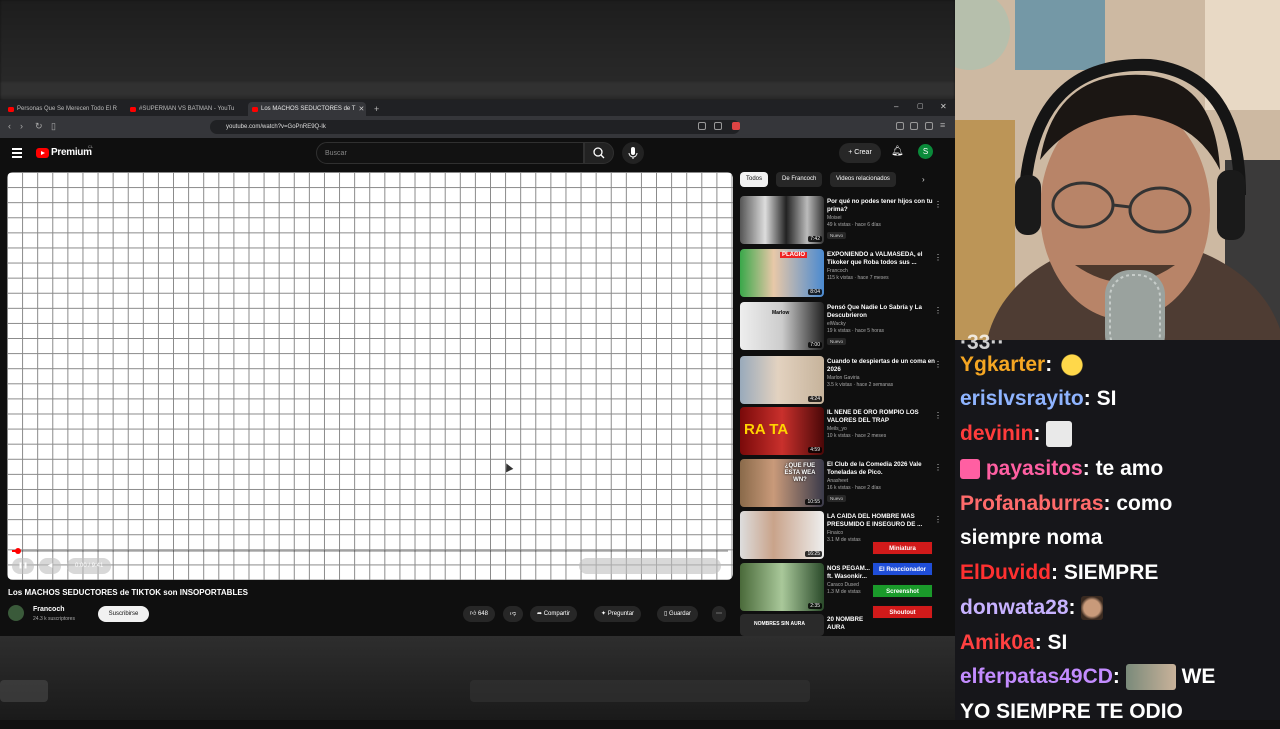  What do you see at coordinates (1071, 711) in the screenshot?
I see `chat-message-continued: YO SIEMPRE TE ODIO` at bounding box center [1071, 711].